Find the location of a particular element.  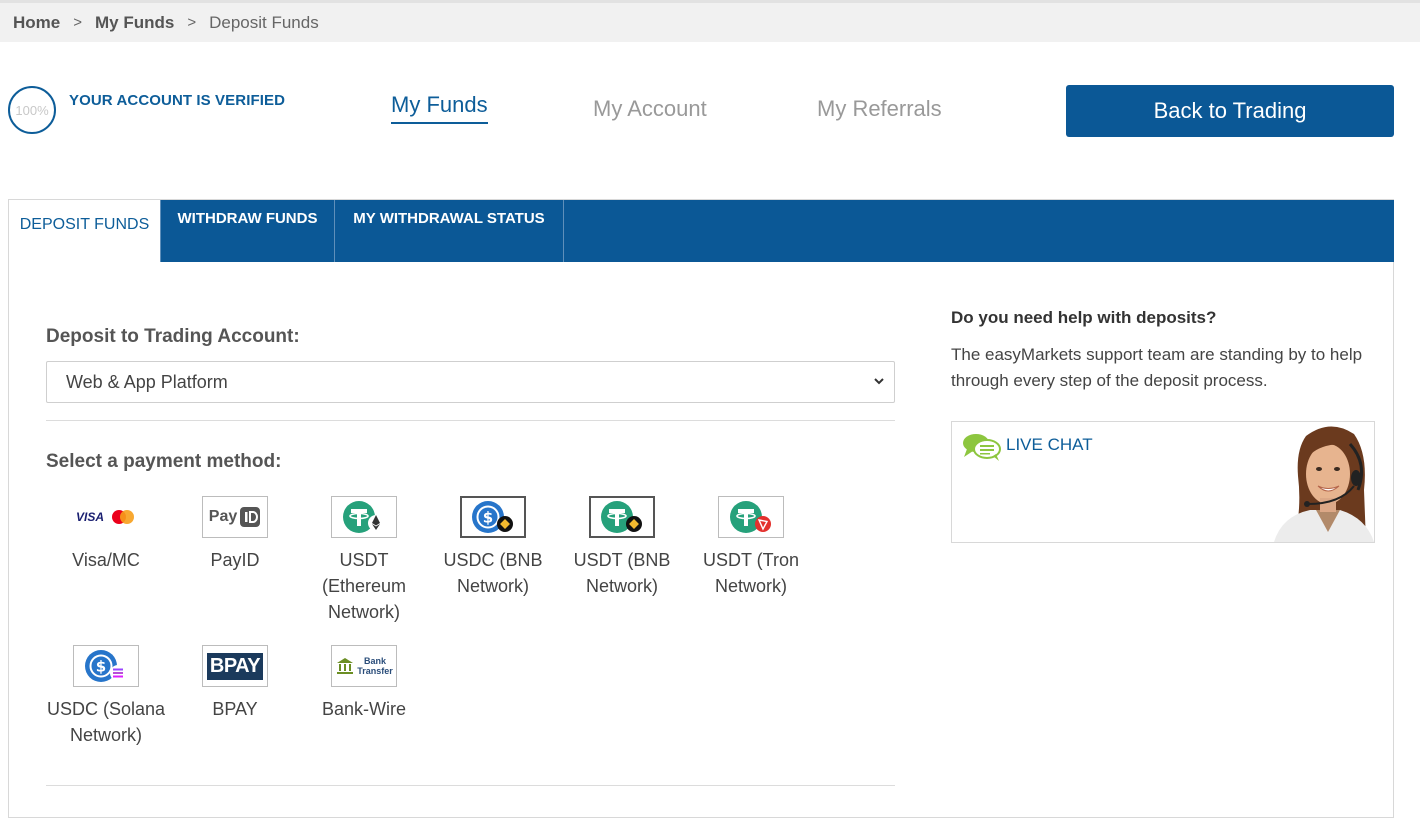

chevron-down-icon is located at coordinates (879, 381).